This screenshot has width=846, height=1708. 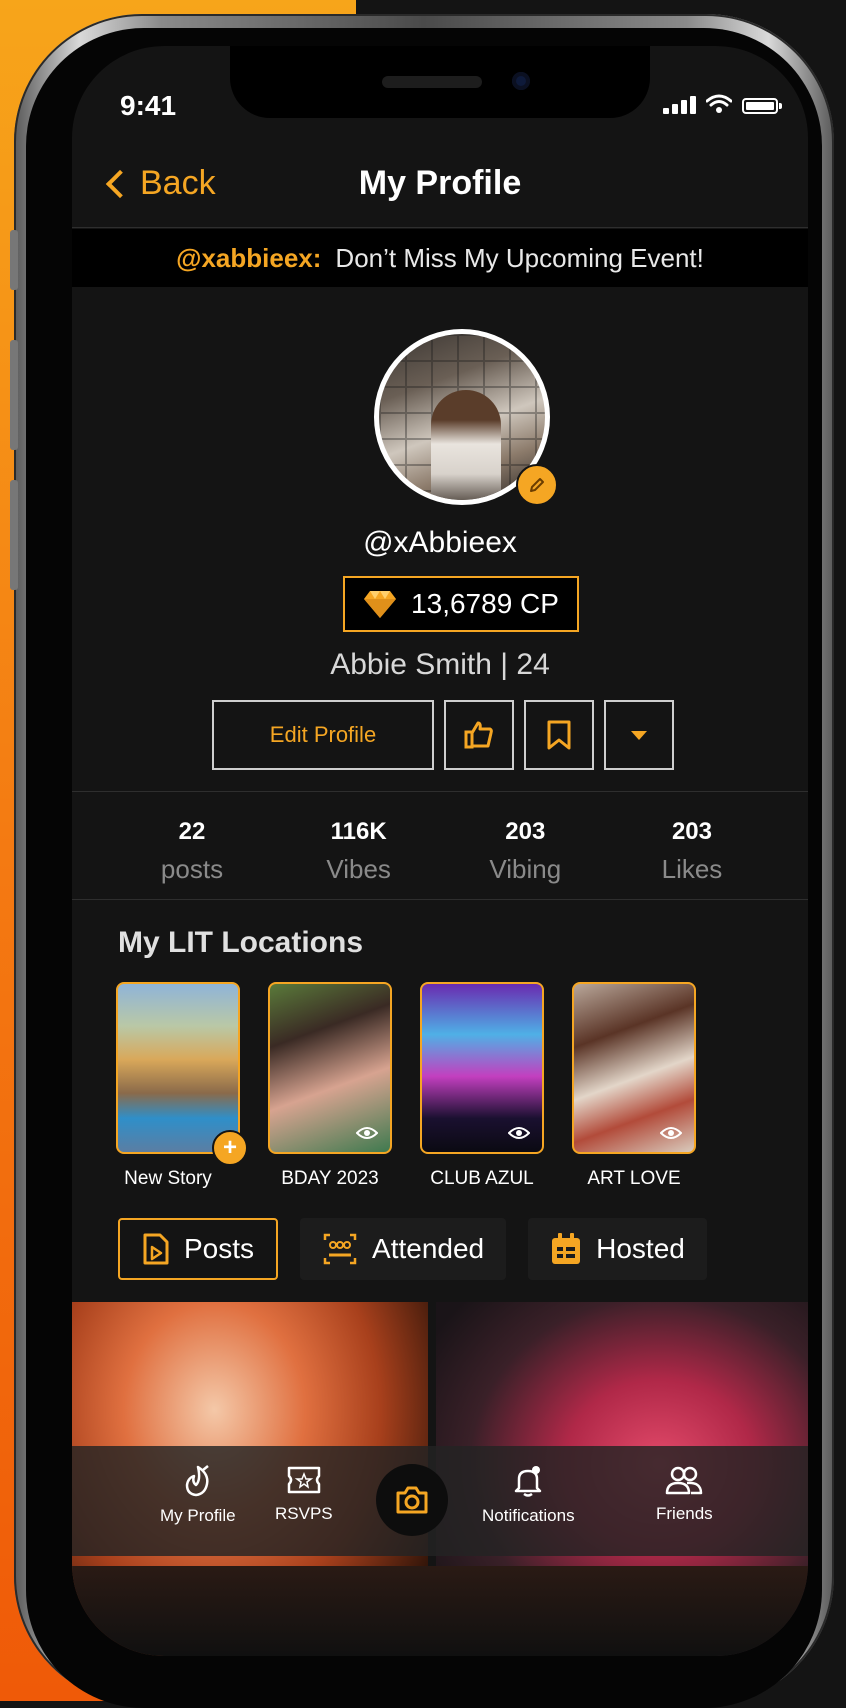 I want to click on profile-logo-icon, so click(x=197, y=1481).